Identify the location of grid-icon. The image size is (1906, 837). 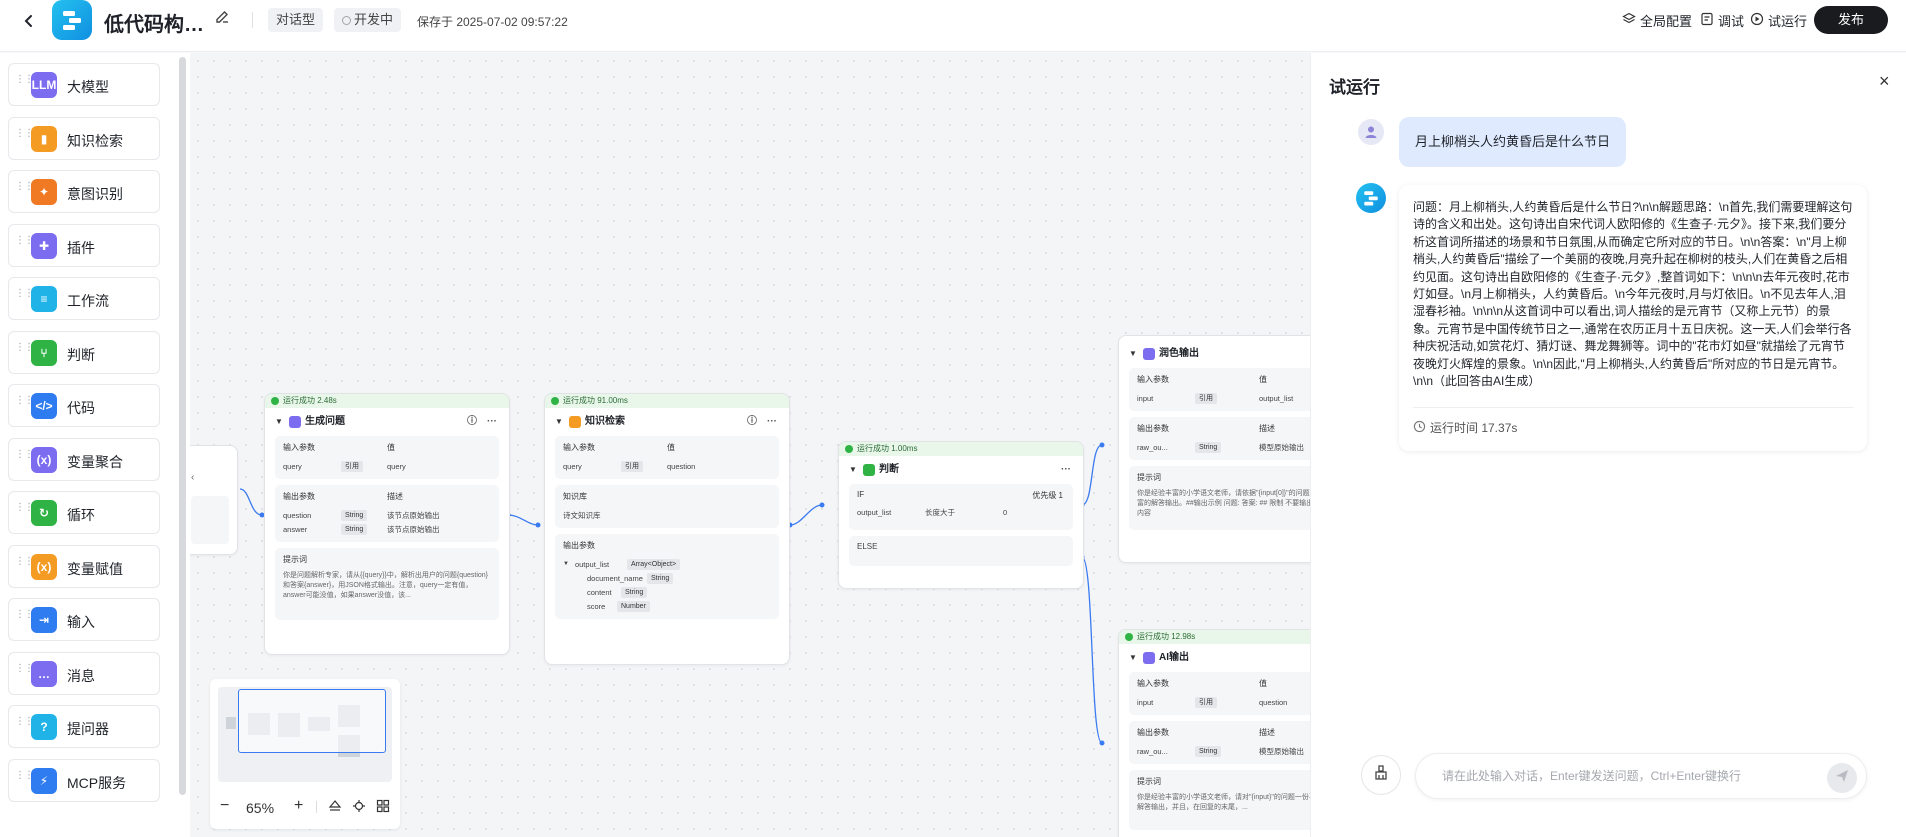
(383, 808).